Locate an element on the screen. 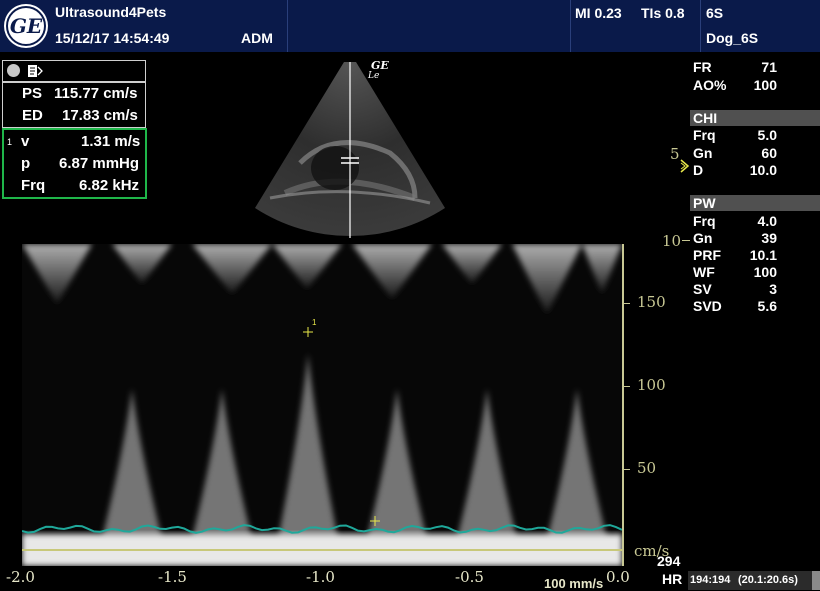  mechanical-index: MI 0.23 is located at coordinates (598, 13).